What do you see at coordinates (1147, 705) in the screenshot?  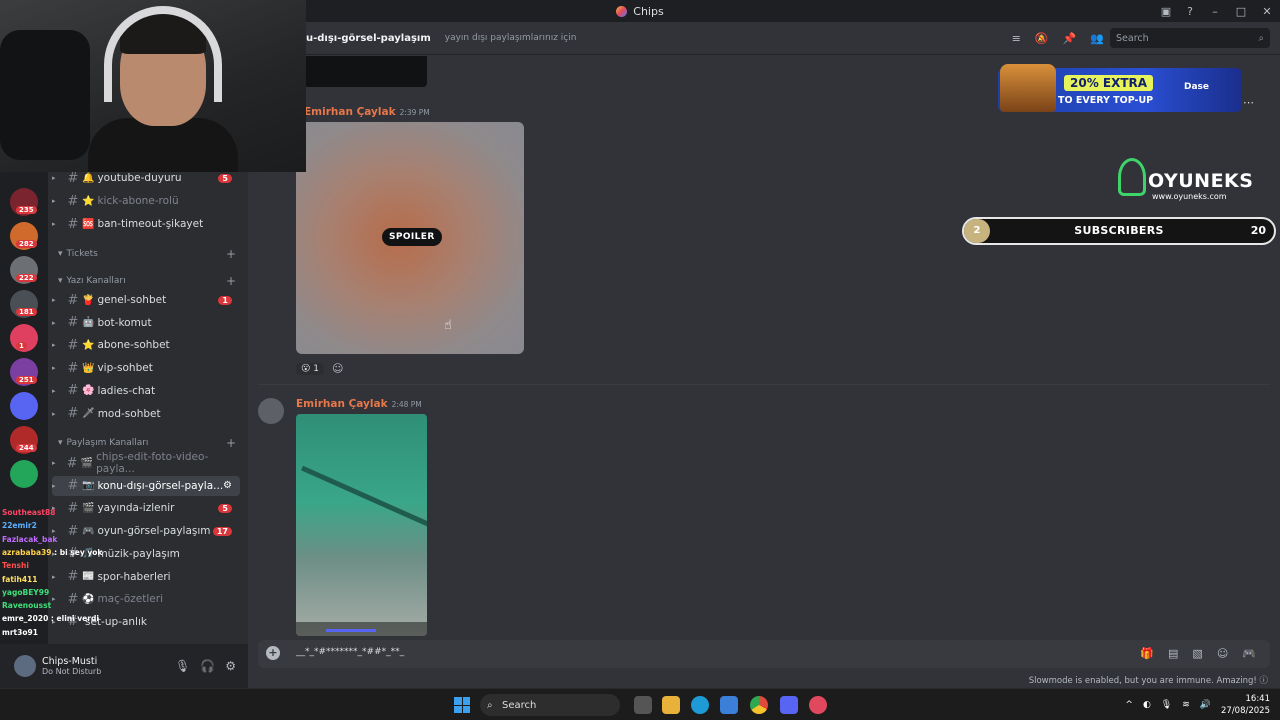 I see `tray-app-icon: ◐` at bounding box center [1147, 705].